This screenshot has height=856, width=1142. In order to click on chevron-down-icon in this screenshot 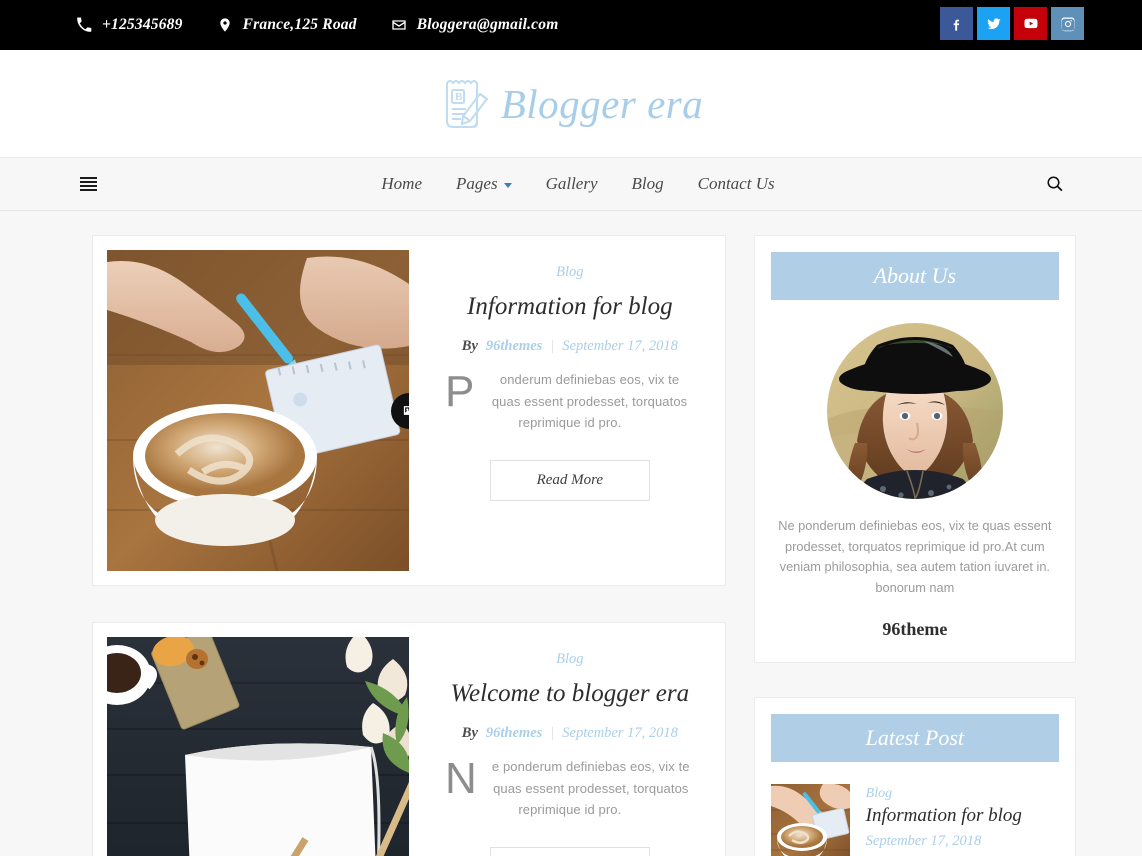, I will do `click(507, 185)`.